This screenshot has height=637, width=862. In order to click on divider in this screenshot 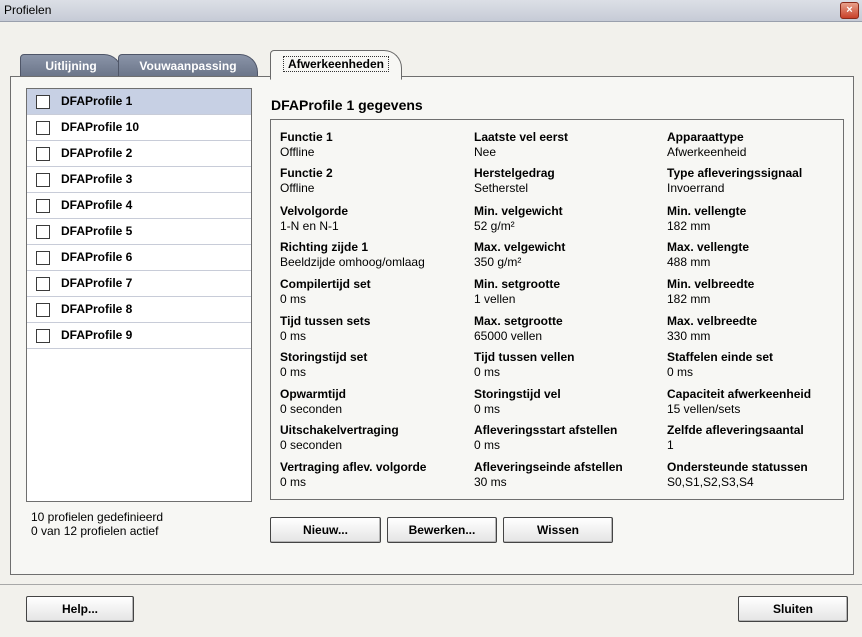, I will do `click(431, 584)`.